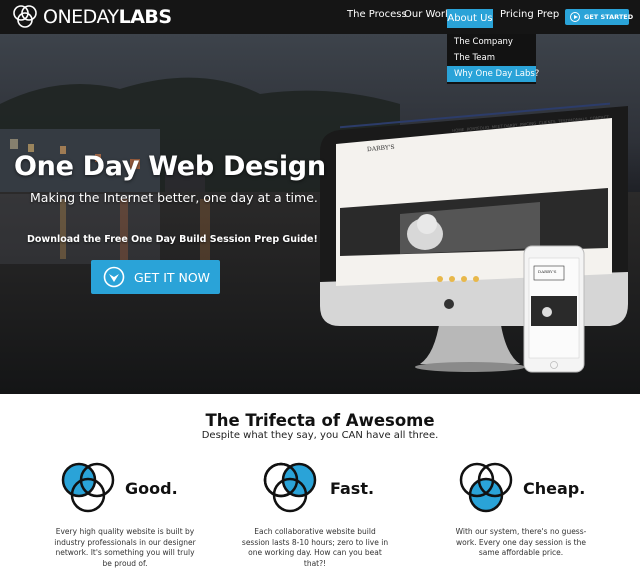  Describe the element at coordinates (352, 488) in the screenshot. I see `feature-fast-label: Fast.` at that location.